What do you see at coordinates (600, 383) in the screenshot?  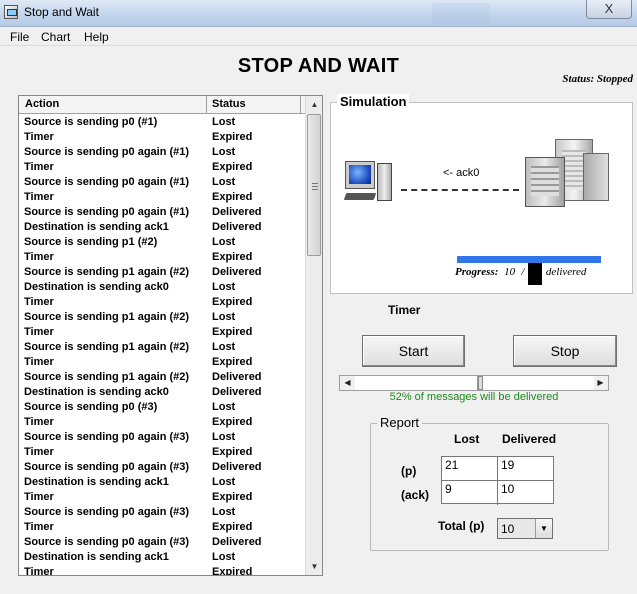 I see `slider-right-icon: ▶` at bounding box center [600, 383].